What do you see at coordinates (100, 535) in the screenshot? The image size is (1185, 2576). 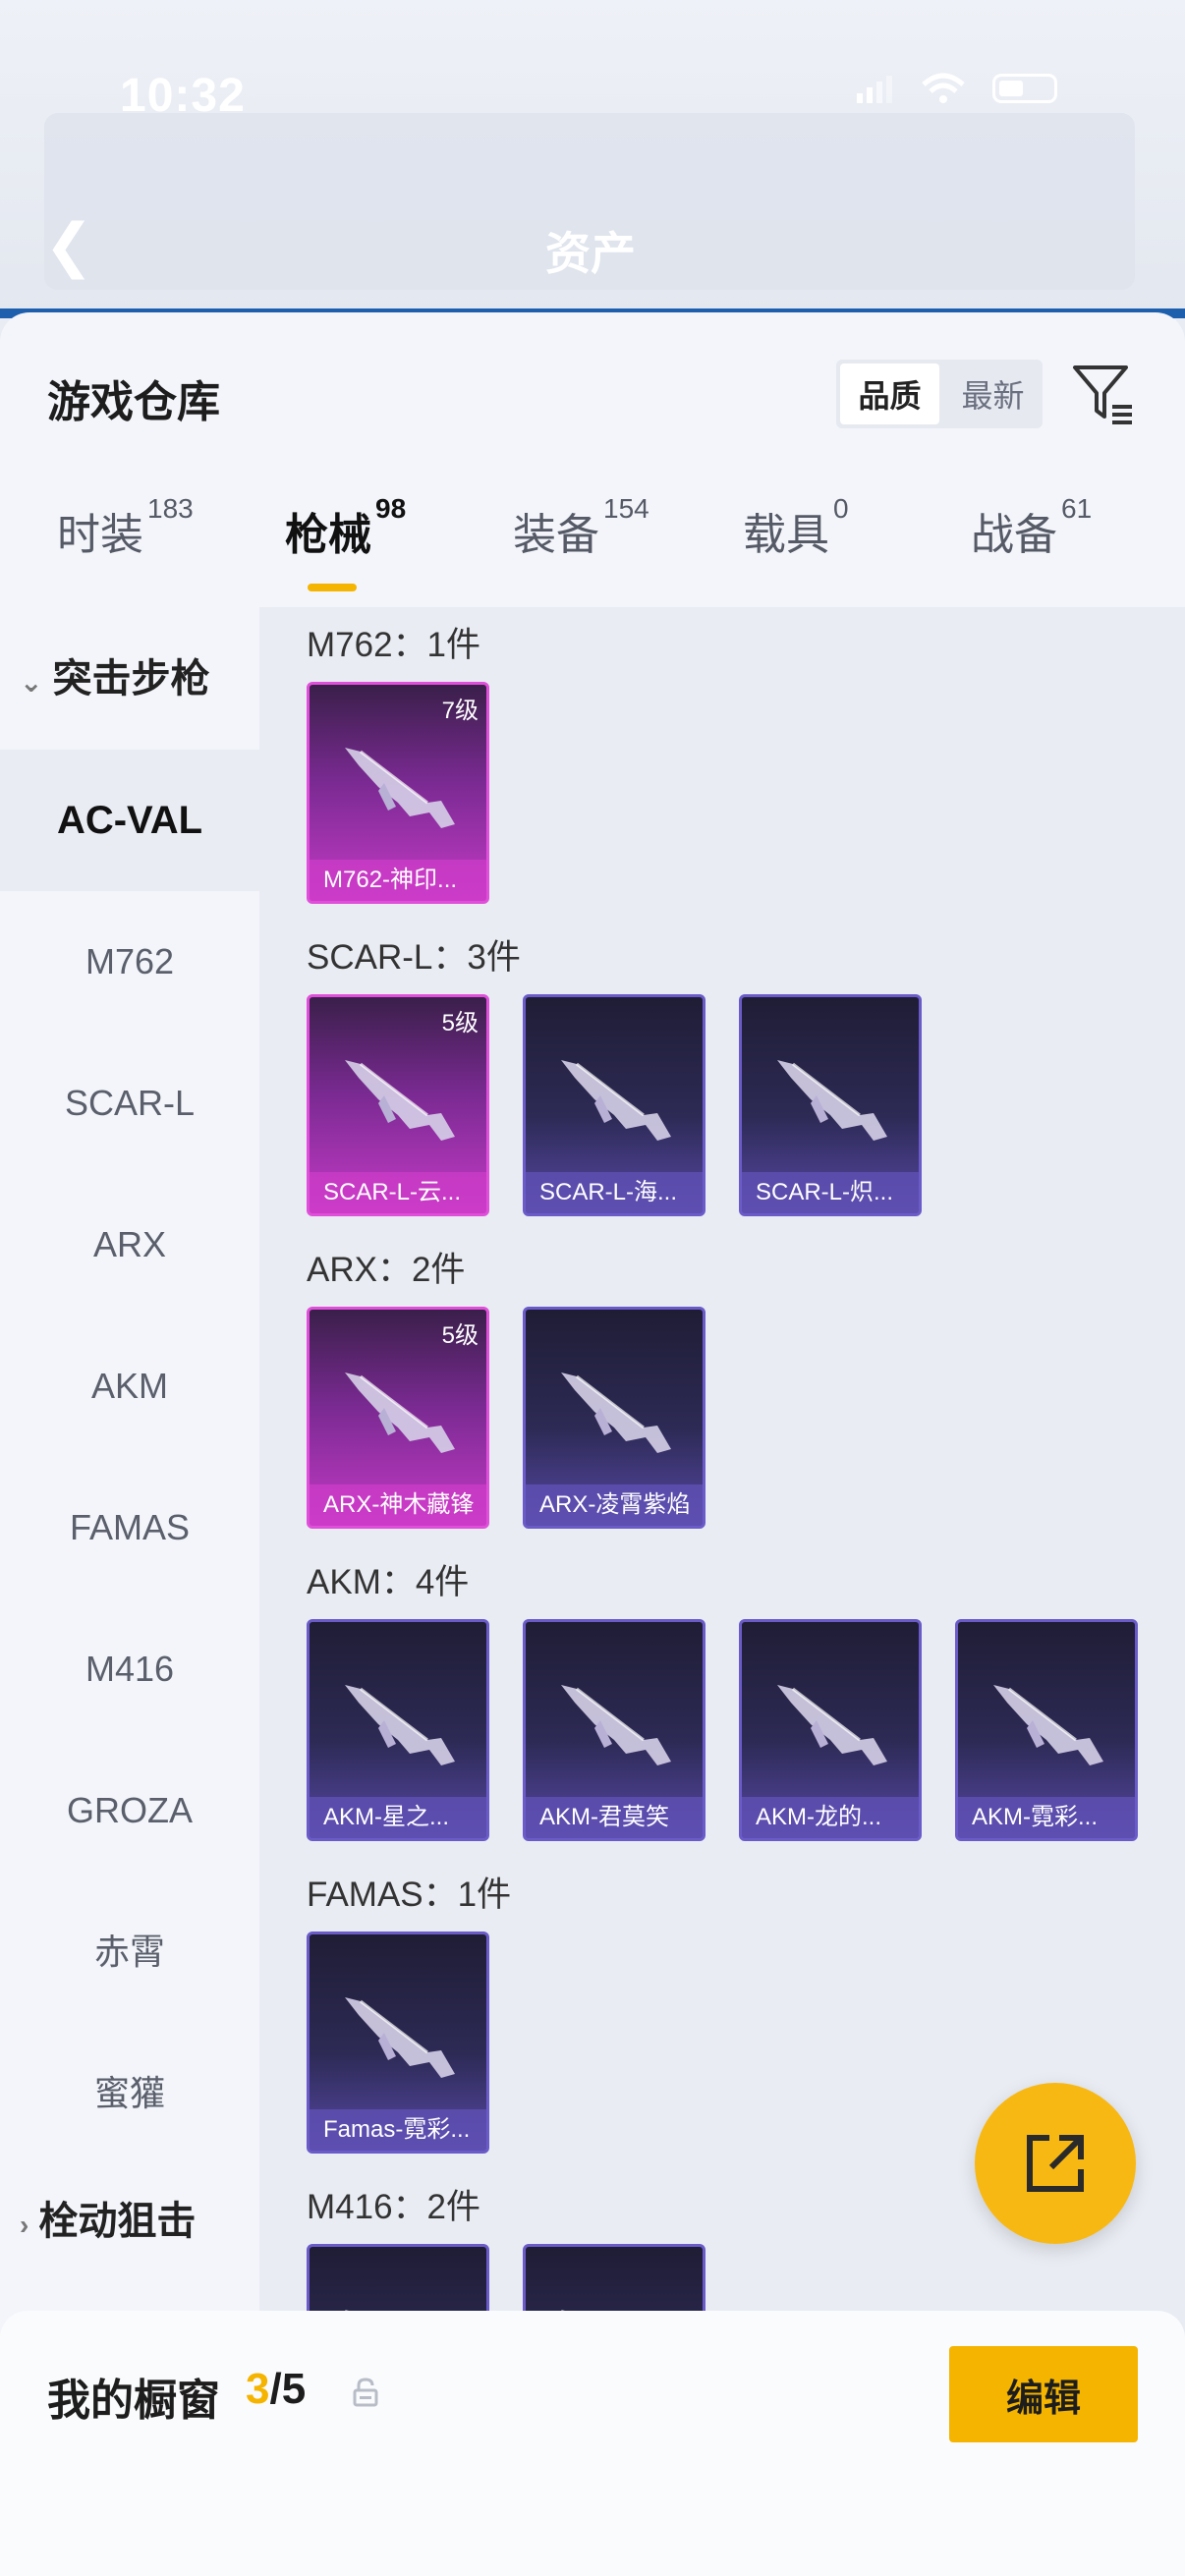 I see `tab-label: 时装` at bounding box center [100, 535].